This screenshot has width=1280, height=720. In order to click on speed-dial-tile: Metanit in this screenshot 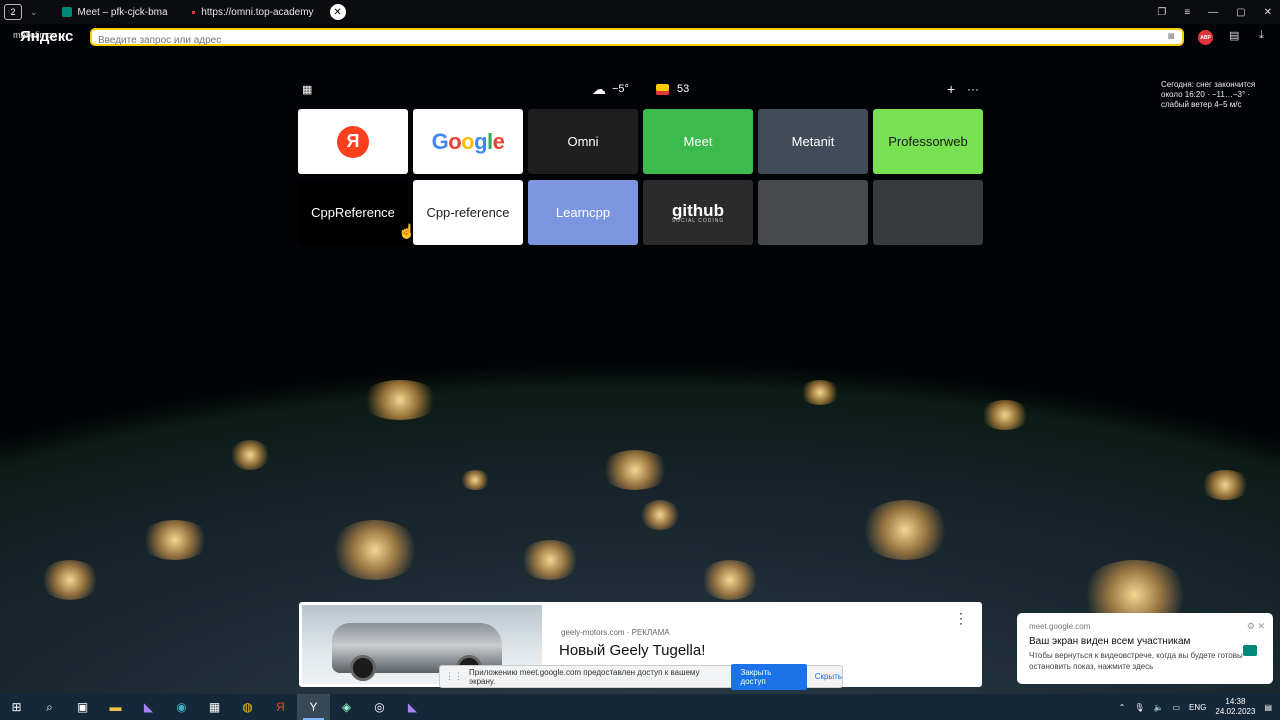, I will do `click(813, 141)`.